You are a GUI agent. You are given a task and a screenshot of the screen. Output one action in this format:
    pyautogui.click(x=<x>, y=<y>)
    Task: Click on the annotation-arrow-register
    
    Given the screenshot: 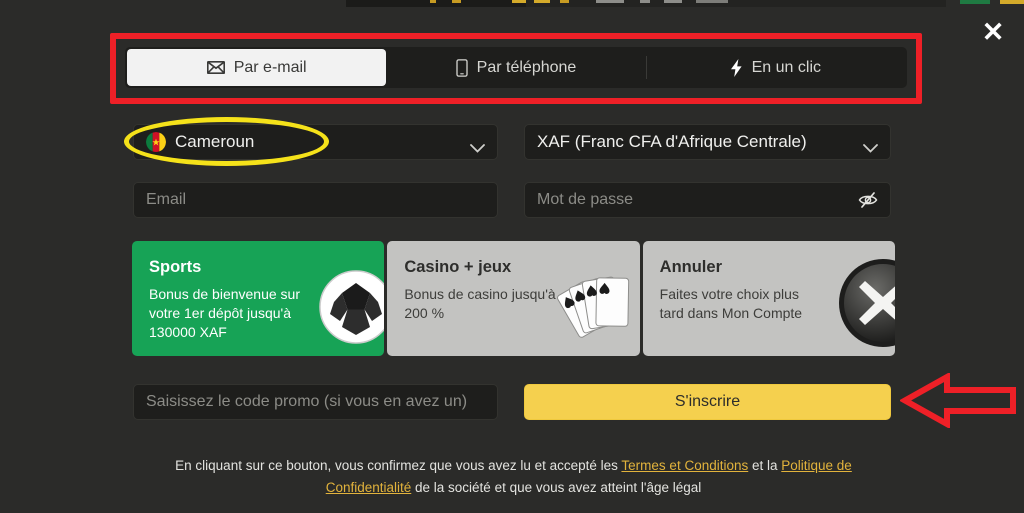 What is the action you would take?
    pyautogui.click(x=958, y=400)
    